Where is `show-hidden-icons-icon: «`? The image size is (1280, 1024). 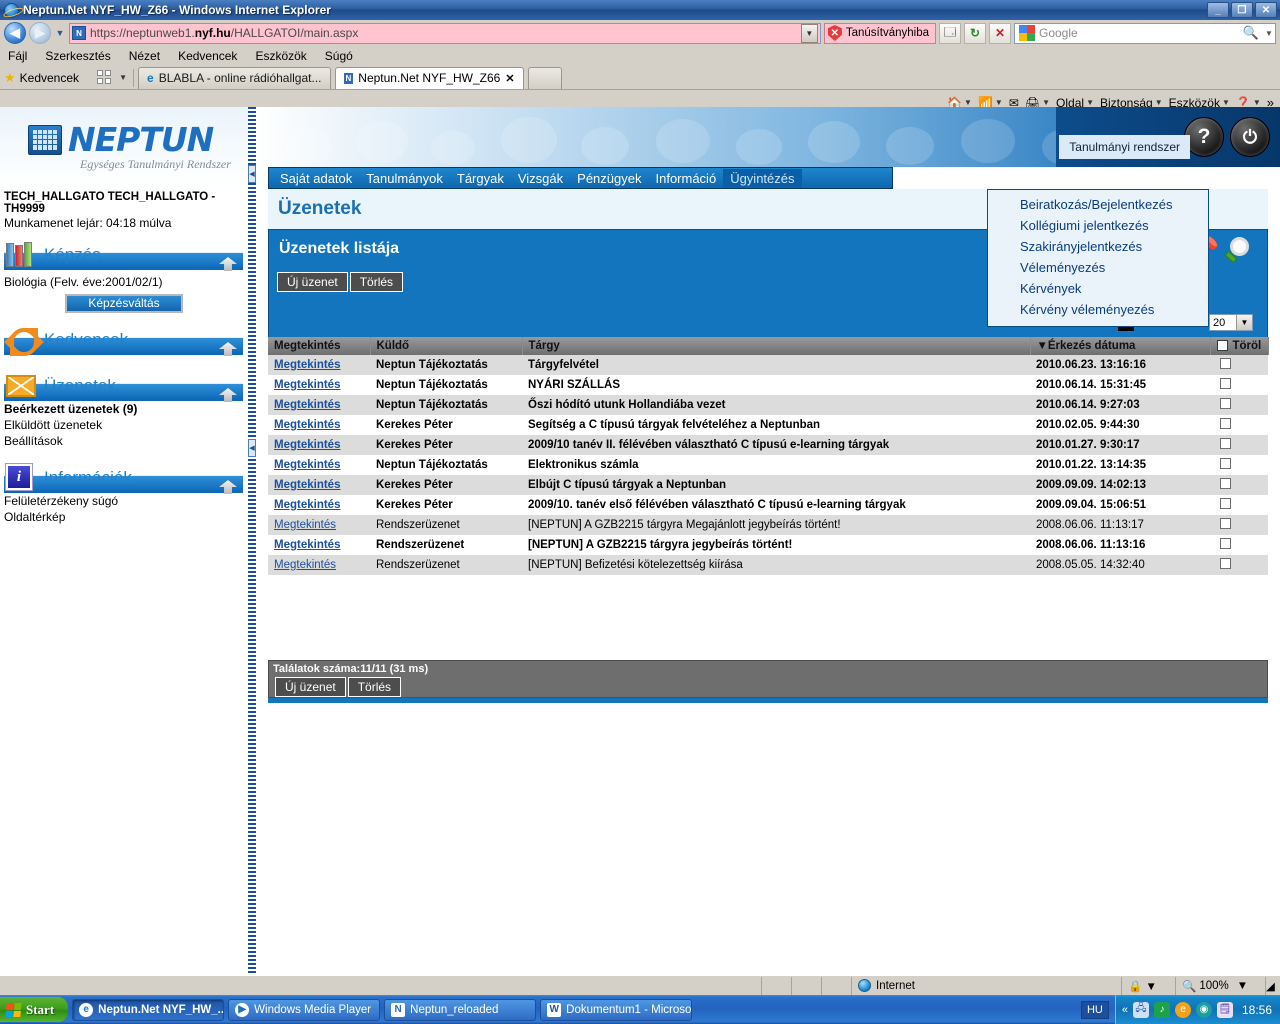 show-hidden-icons-icon: « is located at coordinates (1125, 1010).